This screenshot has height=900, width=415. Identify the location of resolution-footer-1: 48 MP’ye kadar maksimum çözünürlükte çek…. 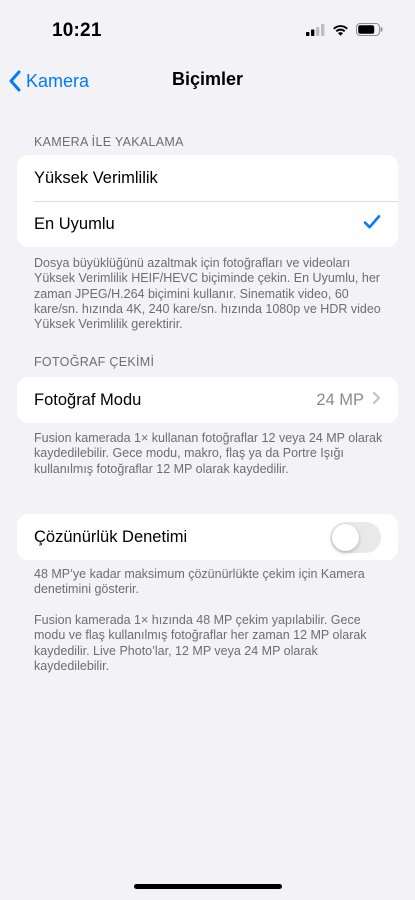
(199, 582).